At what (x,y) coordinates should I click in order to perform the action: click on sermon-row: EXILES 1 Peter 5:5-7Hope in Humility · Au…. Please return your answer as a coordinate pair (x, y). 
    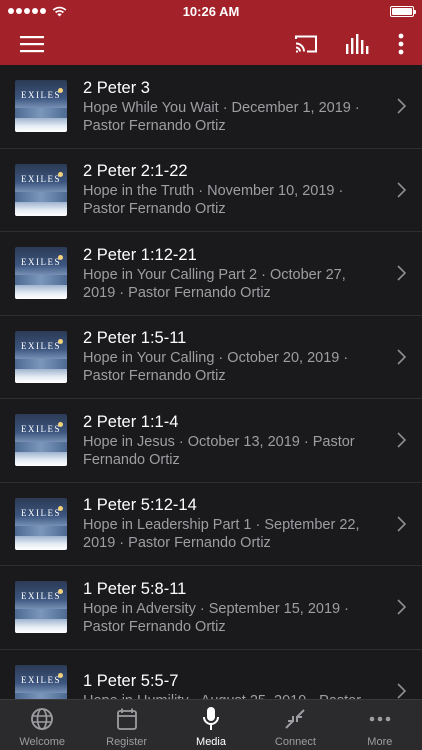
    Looking at the image, I should click on (211, 674).